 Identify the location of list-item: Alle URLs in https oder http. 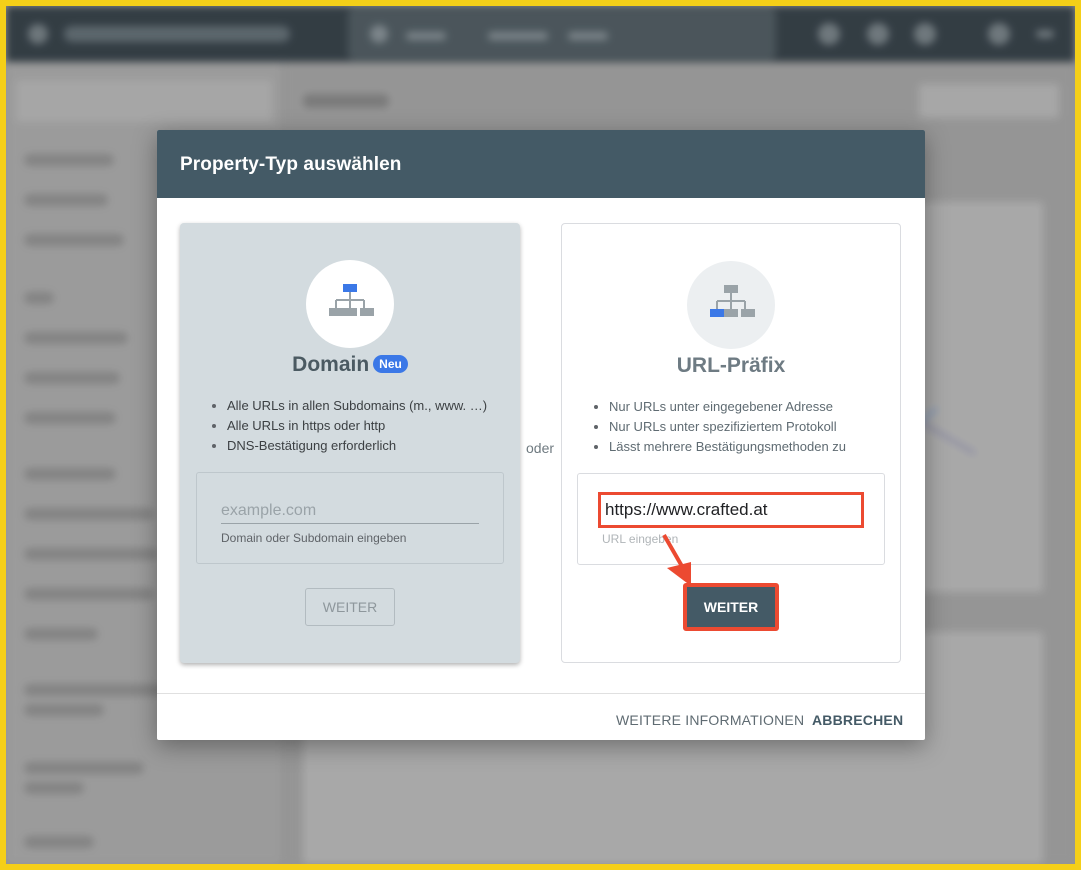
(348, 426).